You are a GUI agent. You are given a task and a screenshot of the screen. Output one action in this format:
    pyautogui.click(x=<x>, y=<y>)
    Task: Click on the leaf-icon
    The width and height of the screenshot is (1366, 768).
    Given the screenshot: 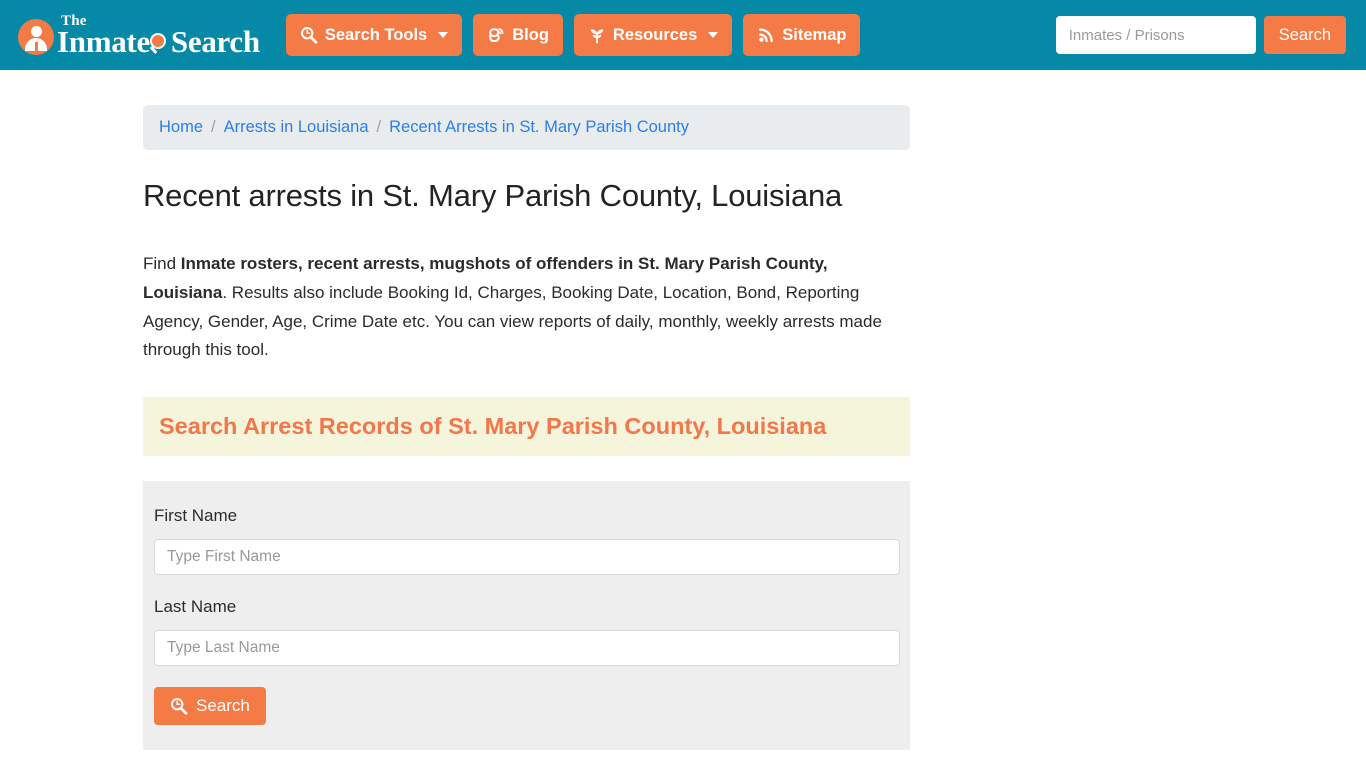 What is the action you would take?
    pyautogui.click(x=597, y=35)
    